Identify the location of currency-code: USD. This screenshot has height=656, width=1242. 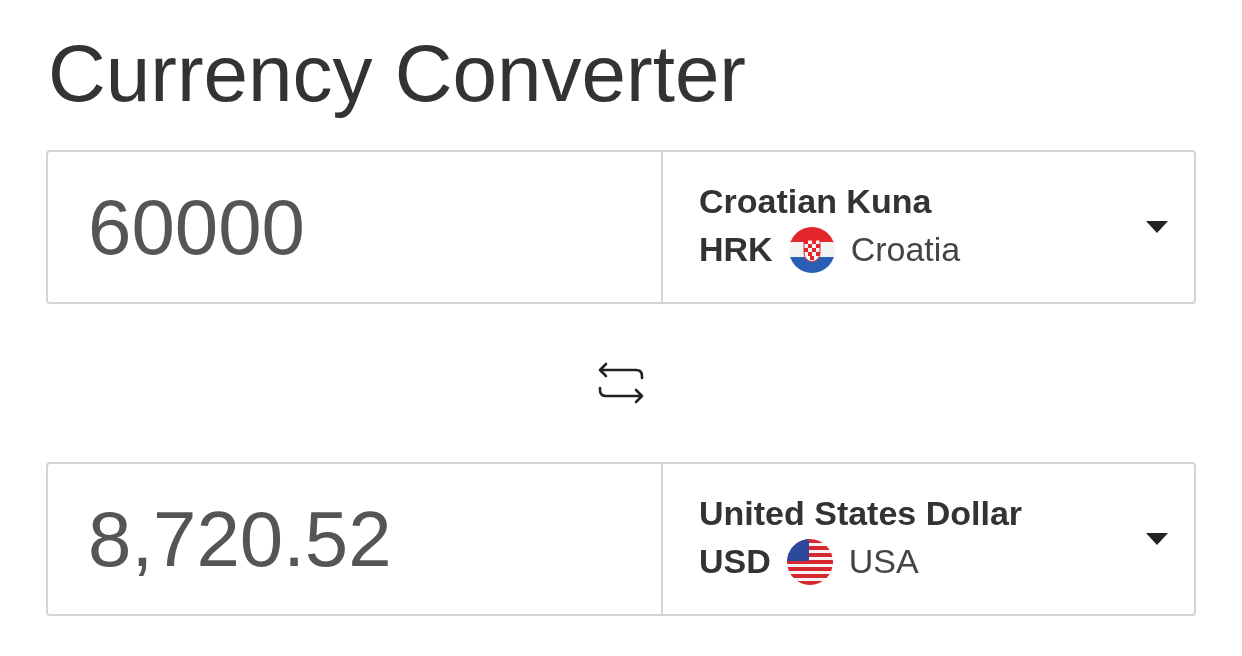
(735, 561).